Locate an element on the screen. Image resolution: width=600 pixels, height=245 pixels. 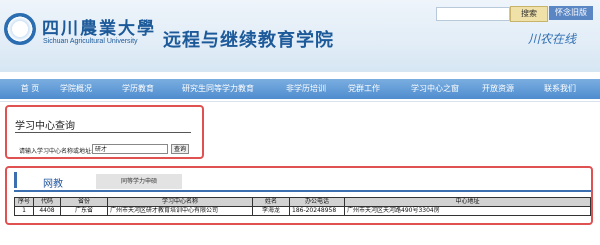
table-cell: 广州市天河区研才教育培训中心有限公司 is located at coordinates (180, 211).